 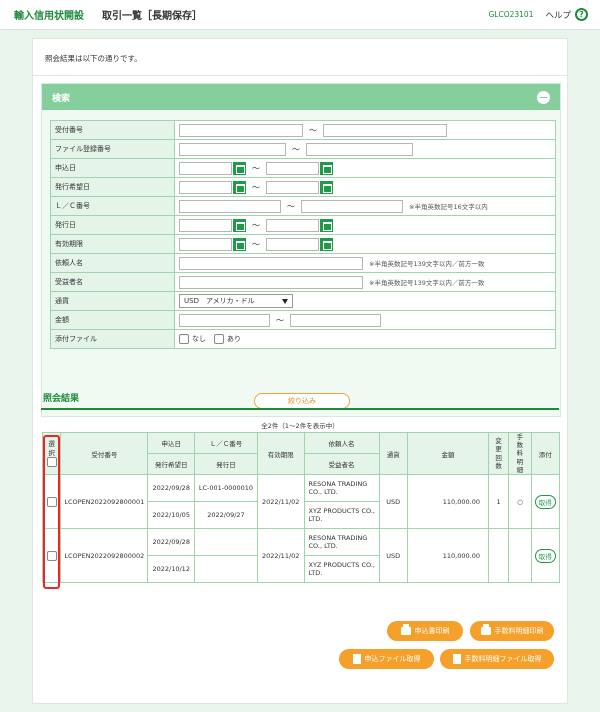 What do you see at coordinates (205, 168) in the screenshot?
I see `apply-date-from-input` at bounding box center [205, 168].